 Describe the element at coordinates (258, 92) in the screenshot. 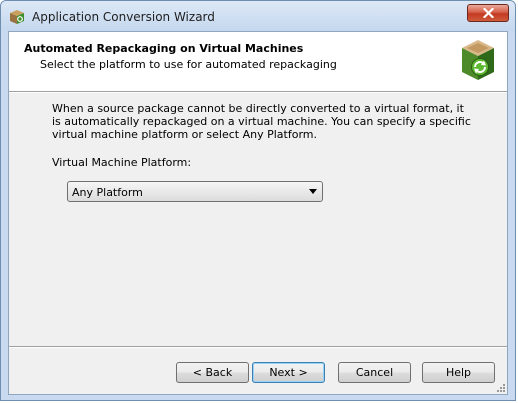

I see `header-divider` at that location.